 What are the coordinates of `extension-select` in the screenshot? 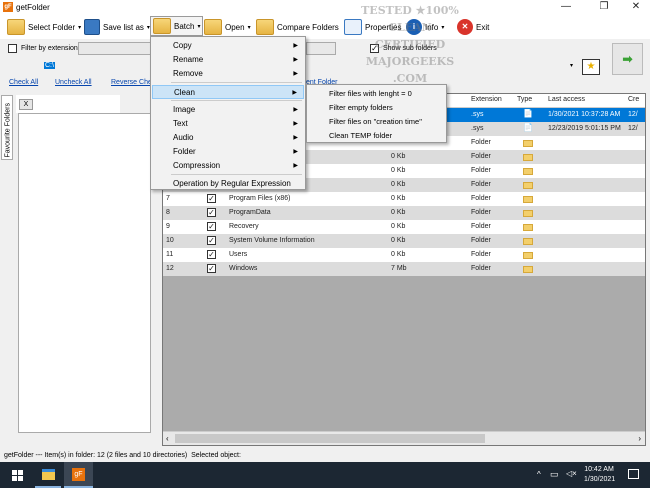 It's located at (115, 48).